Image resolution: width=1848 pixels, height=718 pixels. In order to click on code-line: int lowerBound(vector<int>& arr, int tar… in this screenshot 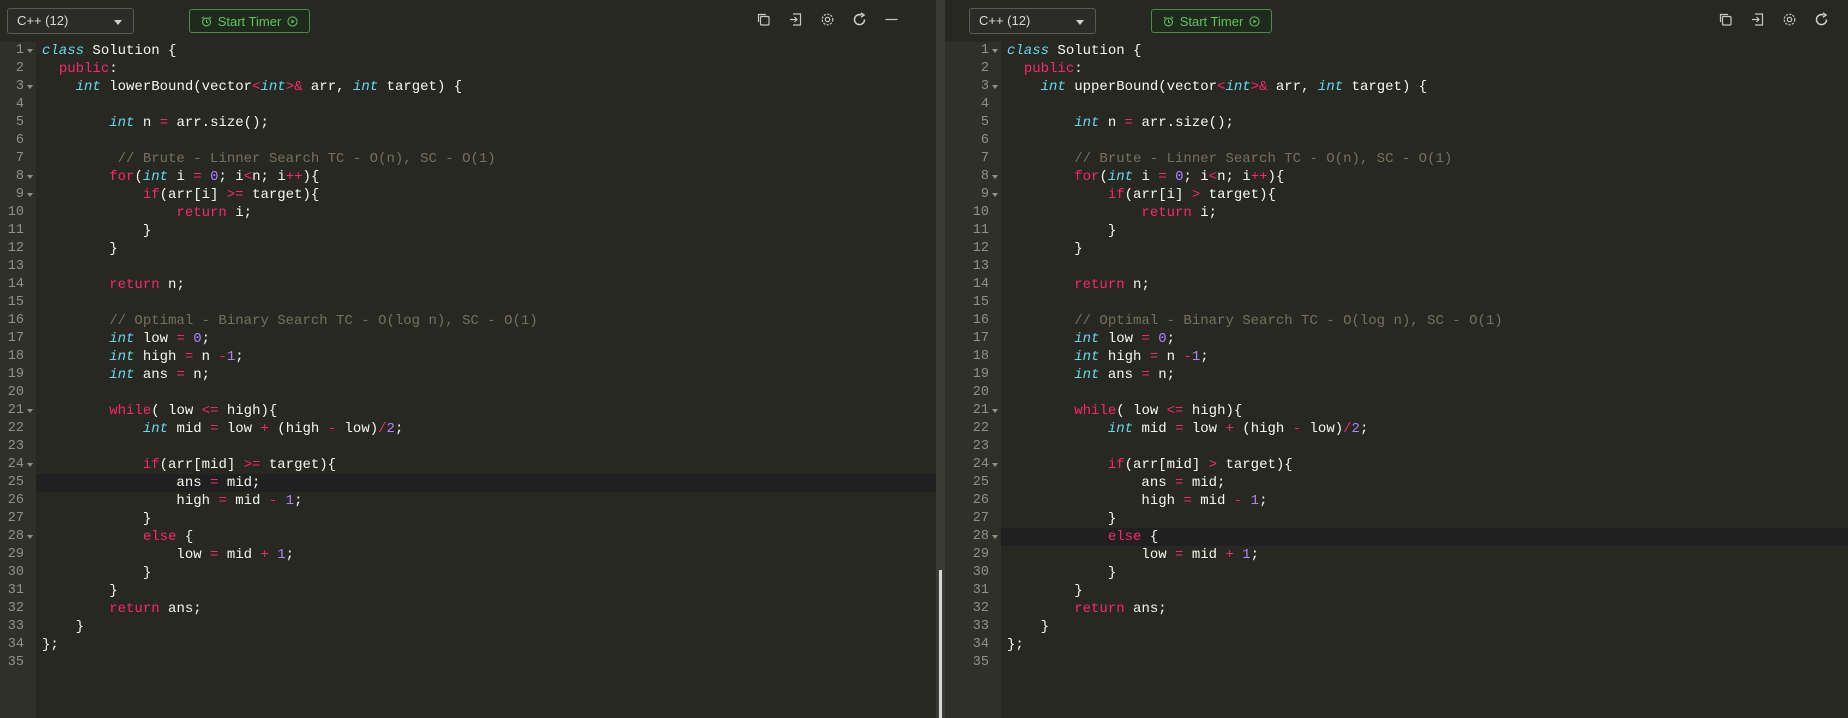, I will do `click(489, 87)`.